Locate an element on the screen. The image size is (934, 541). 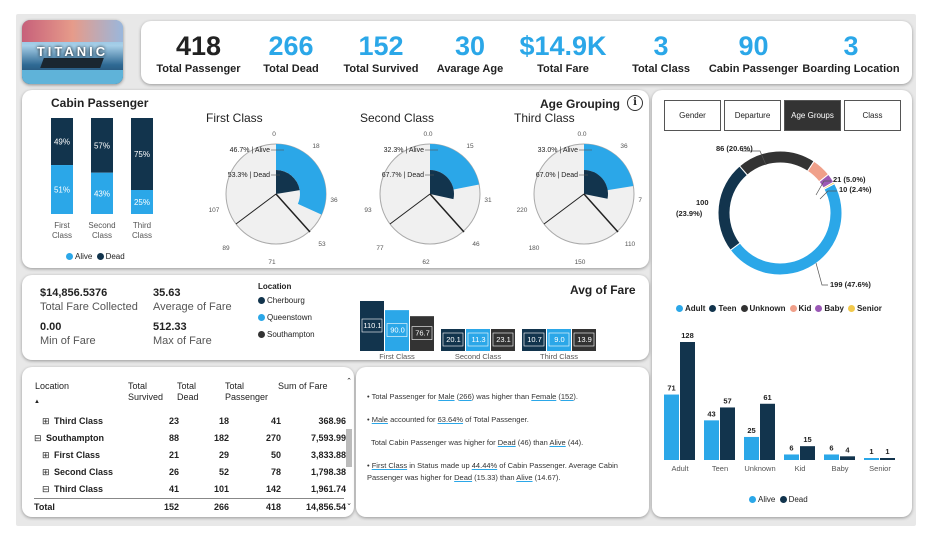
sort-arrow-icon: ▲ is located at coordinates (37, 402).